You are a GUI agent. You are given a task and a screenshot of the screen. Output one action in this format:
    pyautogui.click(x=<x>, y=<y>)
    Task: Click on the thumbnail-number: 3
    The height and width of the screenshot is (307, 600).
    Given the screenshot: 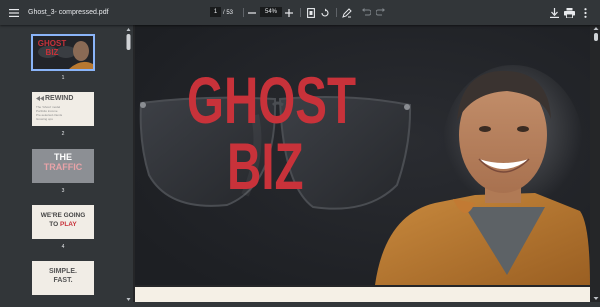 What is the action you would take?
    pyautogui.click(x=63, y=191)
    